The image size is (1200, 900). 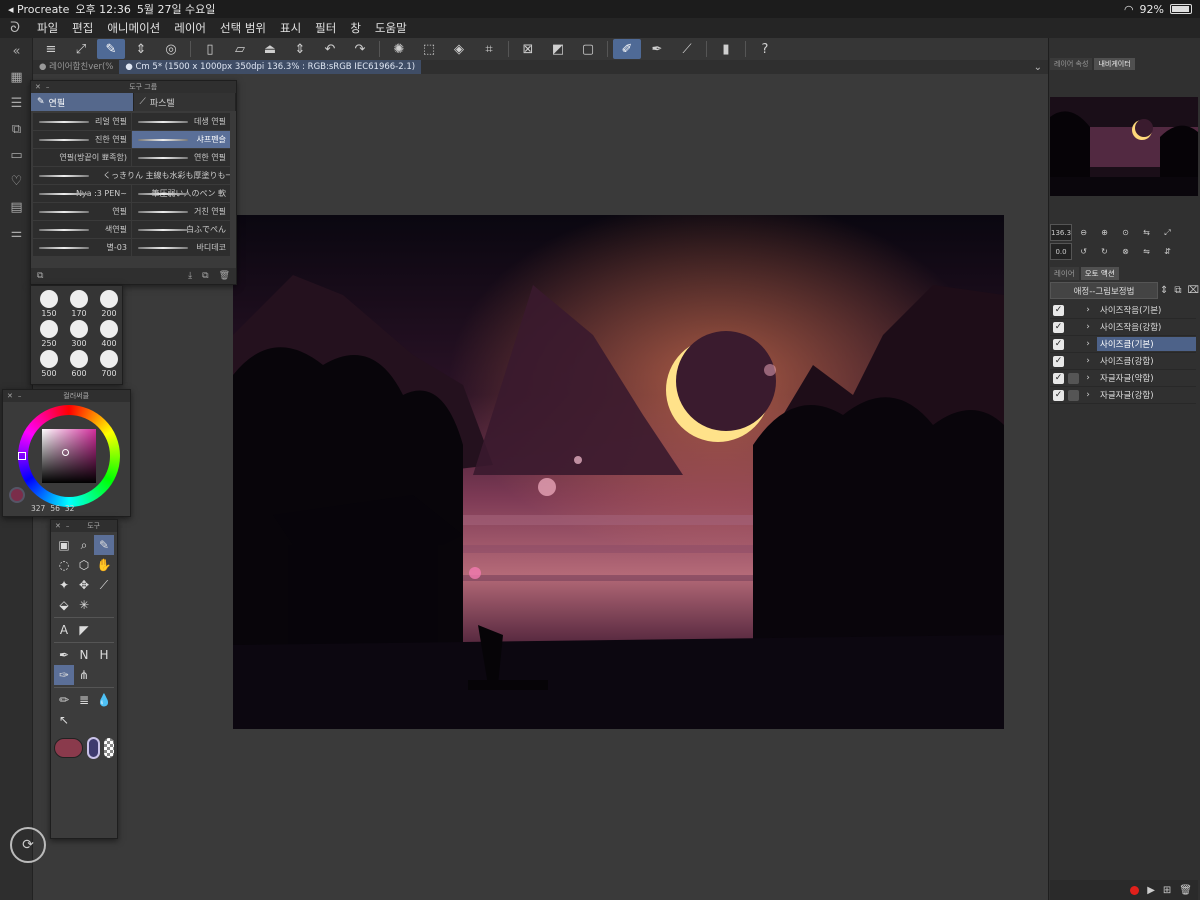 I want to click on zoom-icon: ⌕, so click(x=84, y=545).